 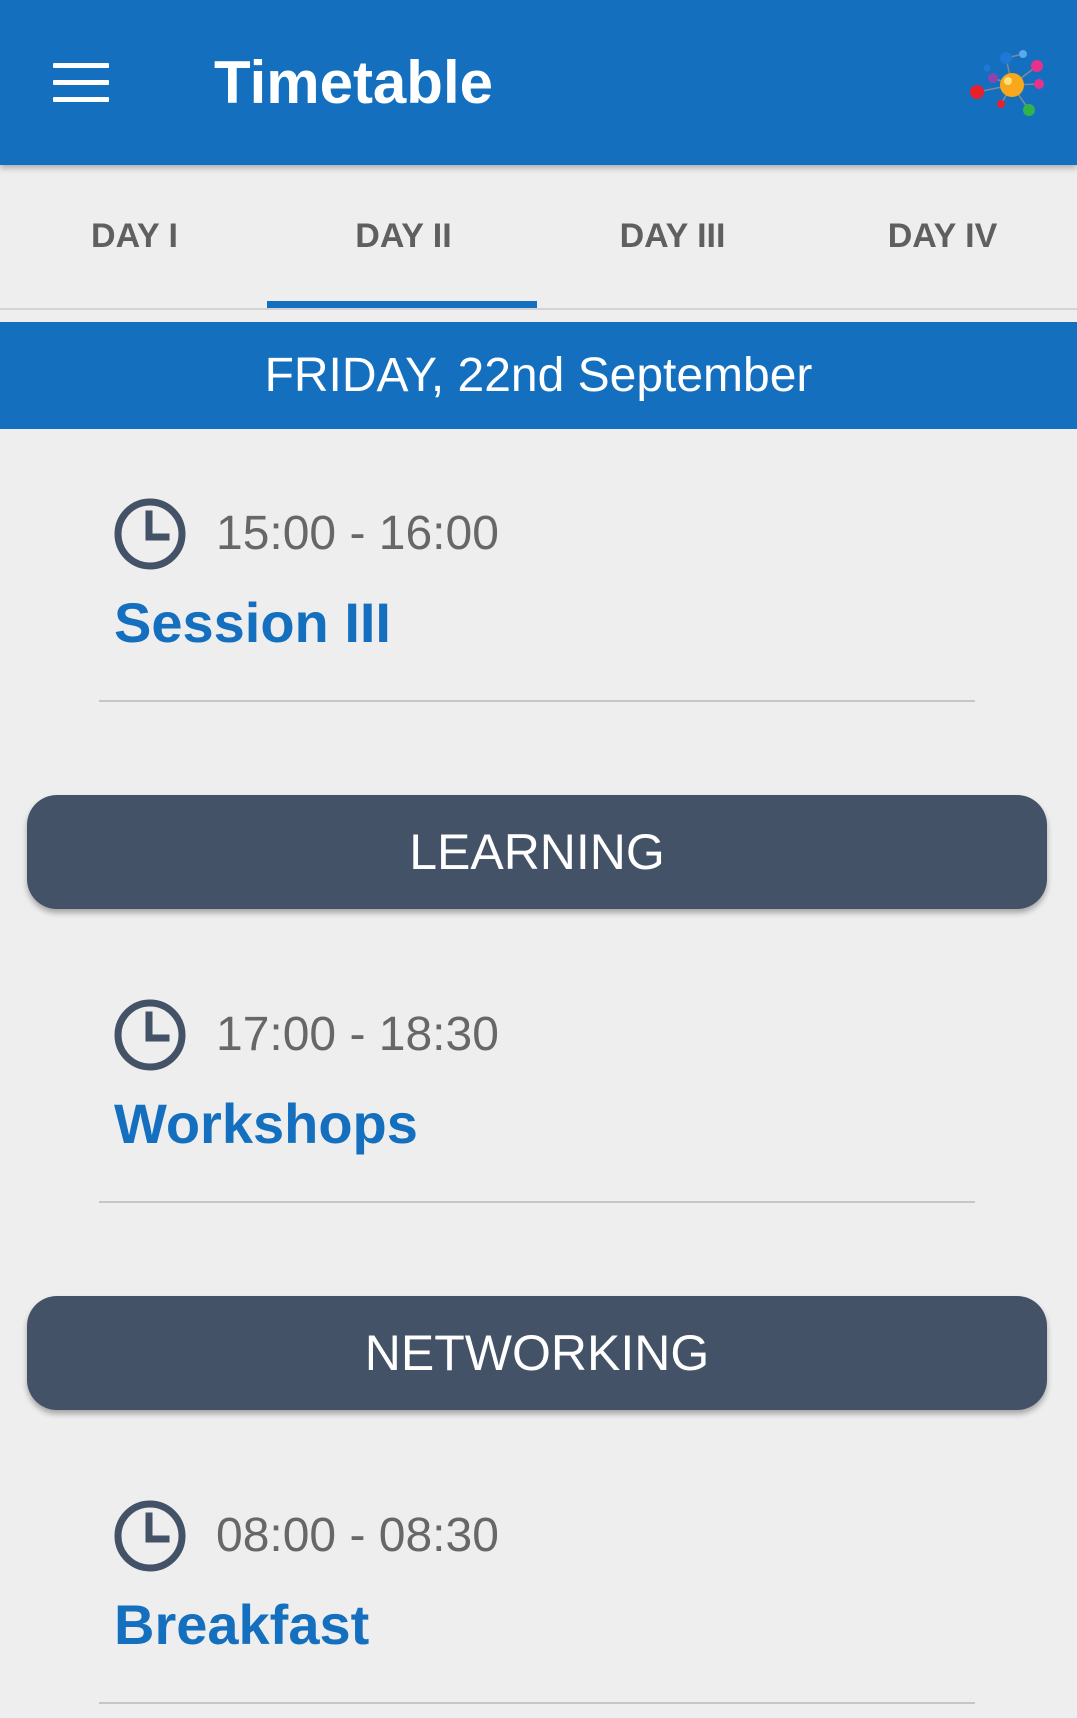 I want to click on timetable-event: 17:00 - 18:30 Workshops, so click(x=538, y=1107).